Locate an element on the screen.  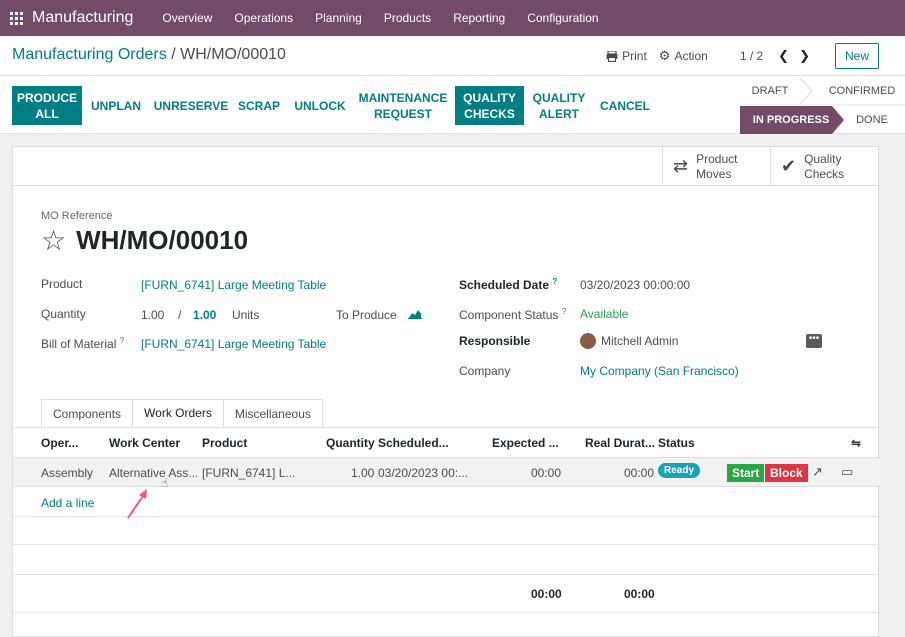
gear-icon: ⚙ is located at coordinates (664, 55).